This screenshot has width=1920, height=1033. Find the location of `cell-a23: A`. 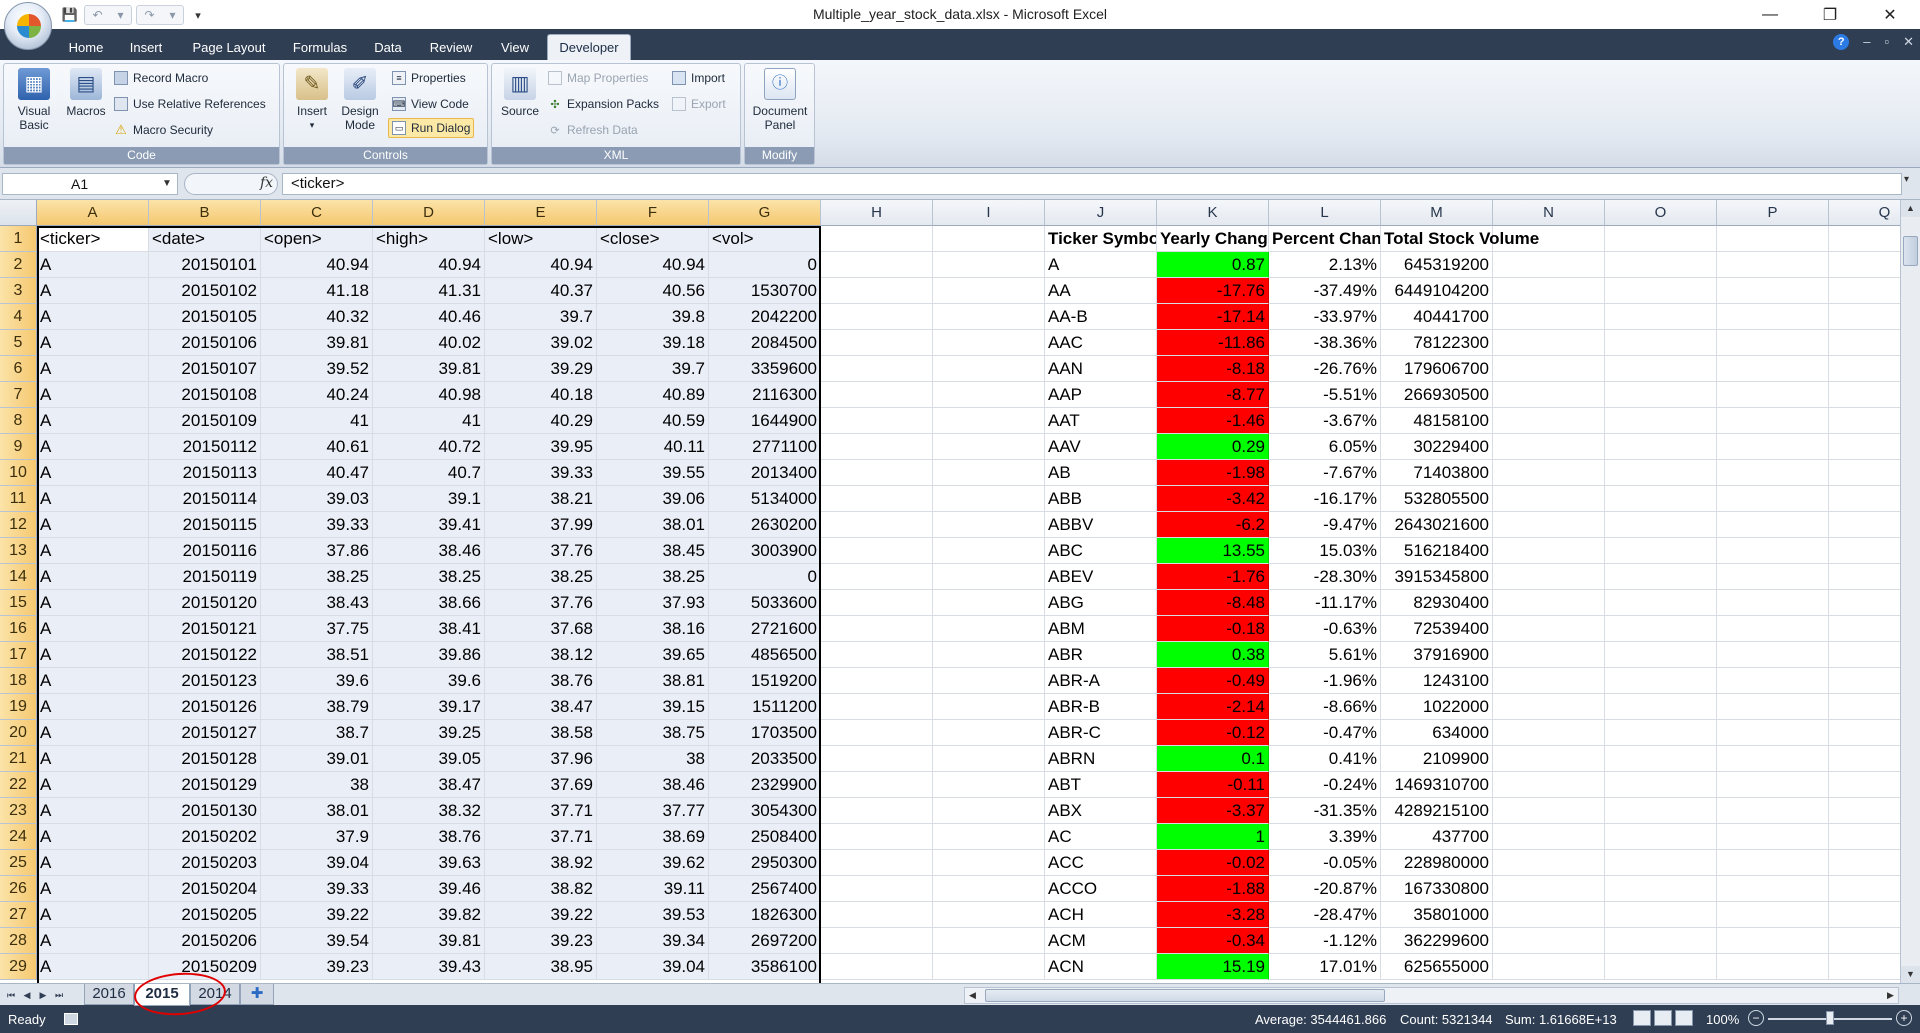

cell-a23: A is located at coordinates (93, 811).